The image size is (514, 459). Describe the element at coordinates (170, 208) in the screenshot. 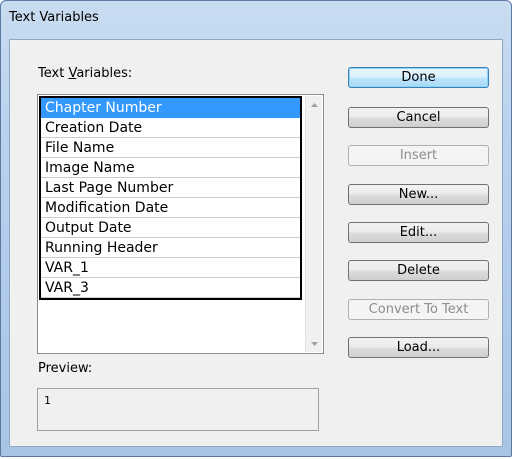

I see `list-item-modification-date: Modification Date` at that location.